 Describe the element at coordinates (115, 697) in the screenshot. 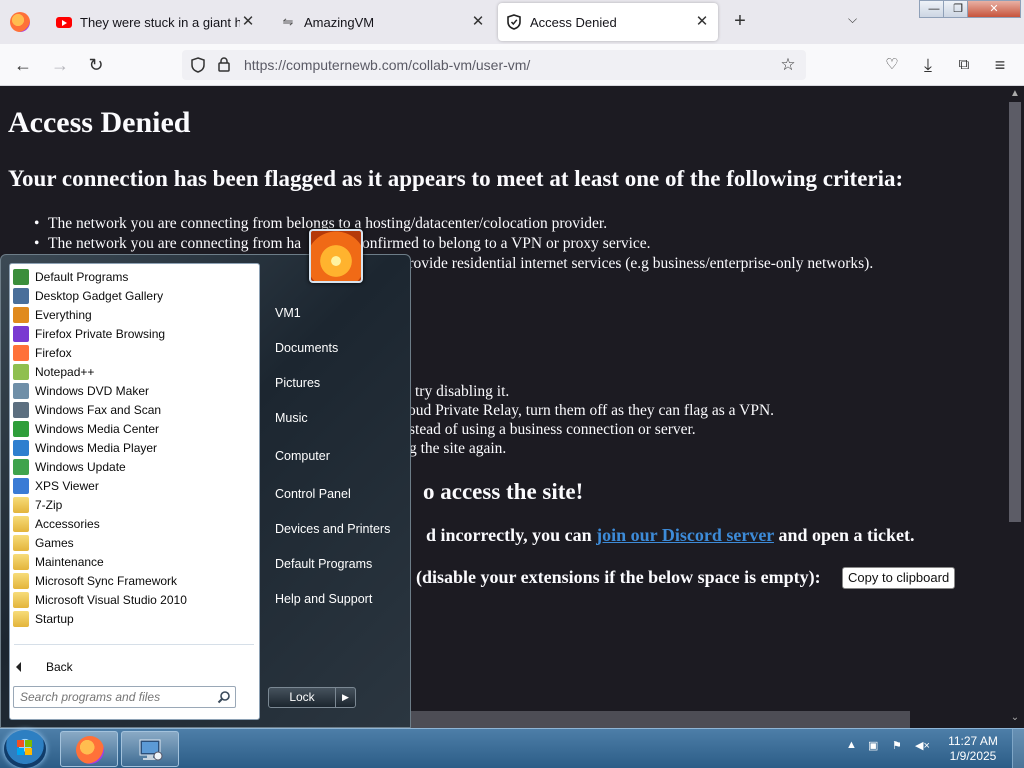

I see `search-input` at that location.